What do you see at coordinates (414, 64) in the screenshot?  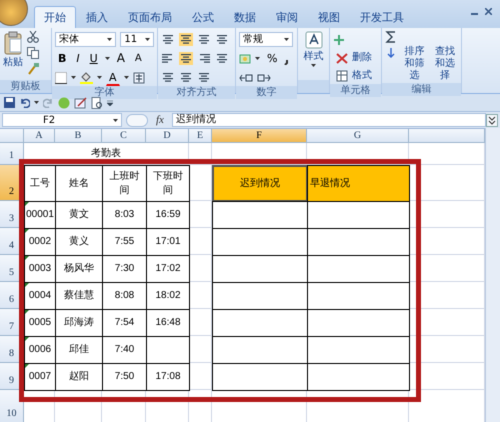 I see `sort-filter-button: 排序和筛选` at bounding box center [414, 64].